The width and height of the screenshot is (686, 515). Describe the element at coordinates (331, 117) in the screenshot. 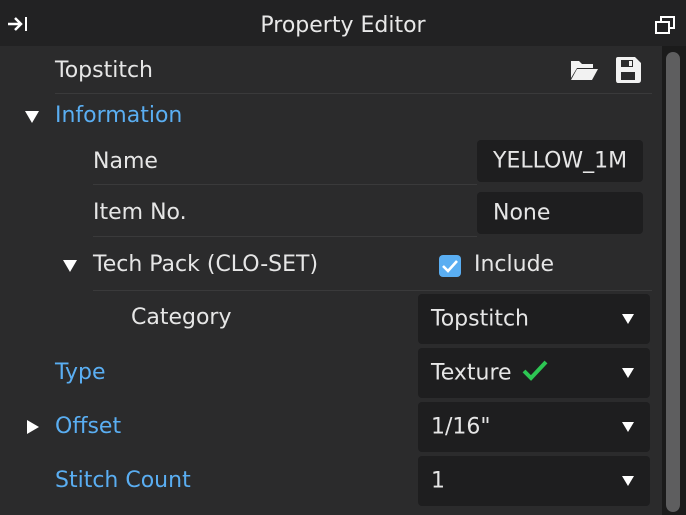

I see `information-section: Information` at that location.